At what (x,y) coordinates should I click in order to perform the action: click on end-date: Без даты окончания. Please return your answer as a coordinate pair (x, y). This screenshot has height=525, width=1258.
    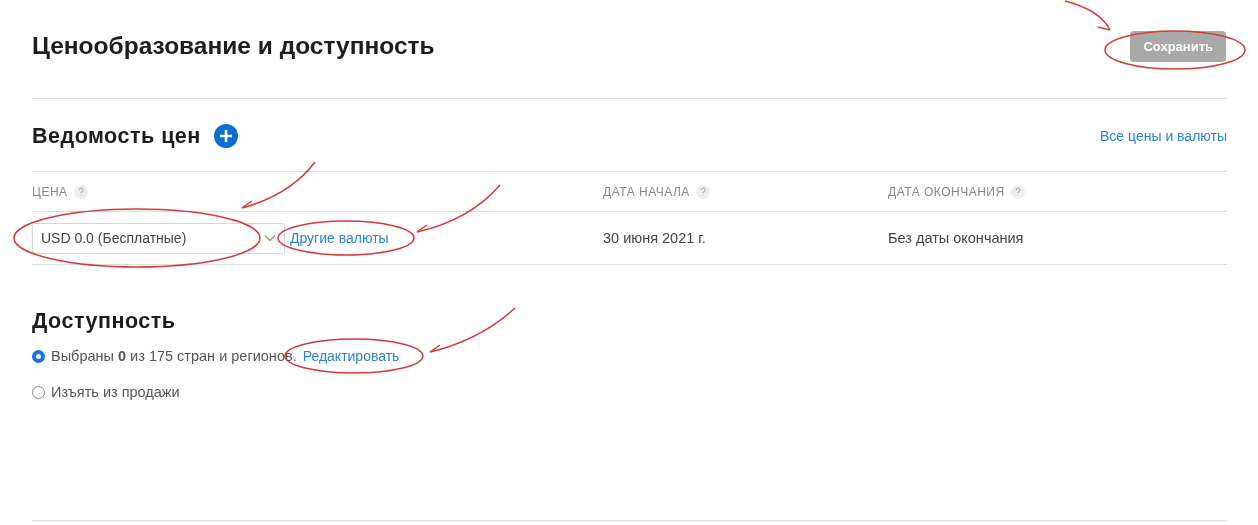
    Looking at the image, I should click on (956, 238).